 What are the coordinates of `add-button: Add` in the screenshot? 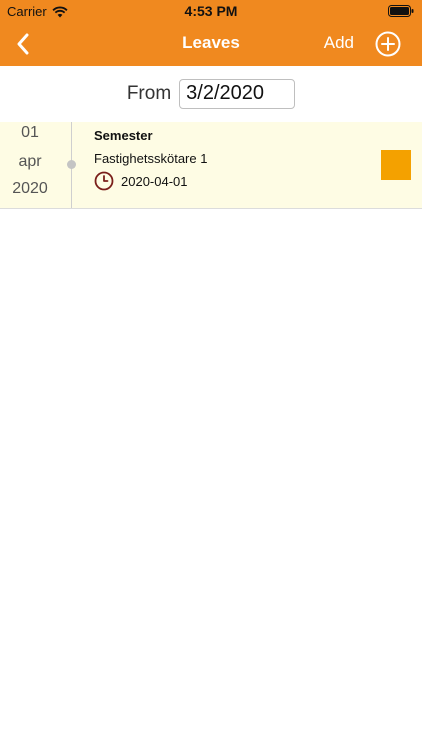 It's located at (339, 43).